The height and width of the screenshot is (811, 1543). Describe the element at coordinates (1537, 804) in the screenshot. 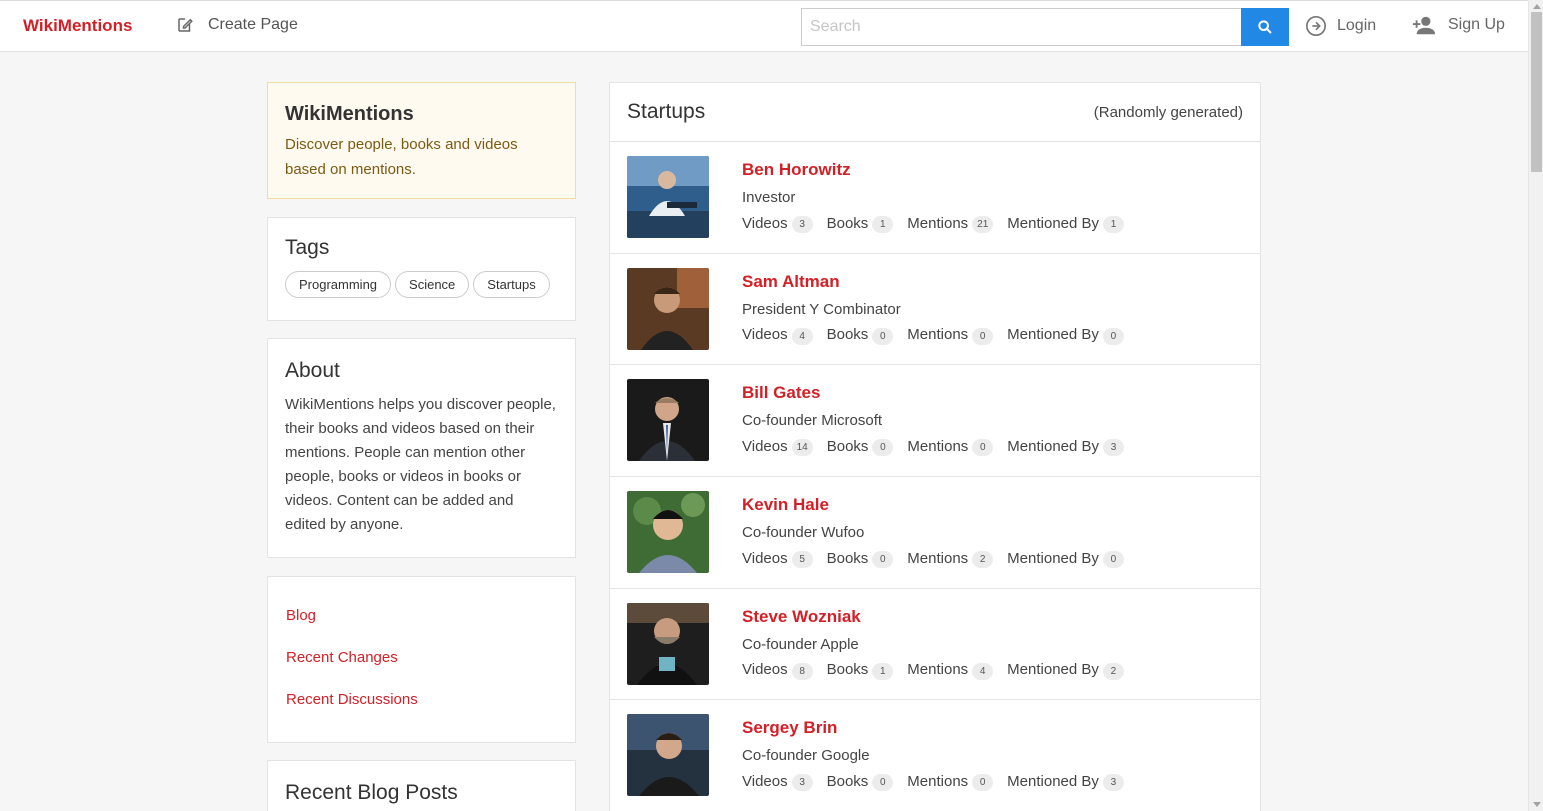

I see `scroll-down-arrow-icon` at that location.